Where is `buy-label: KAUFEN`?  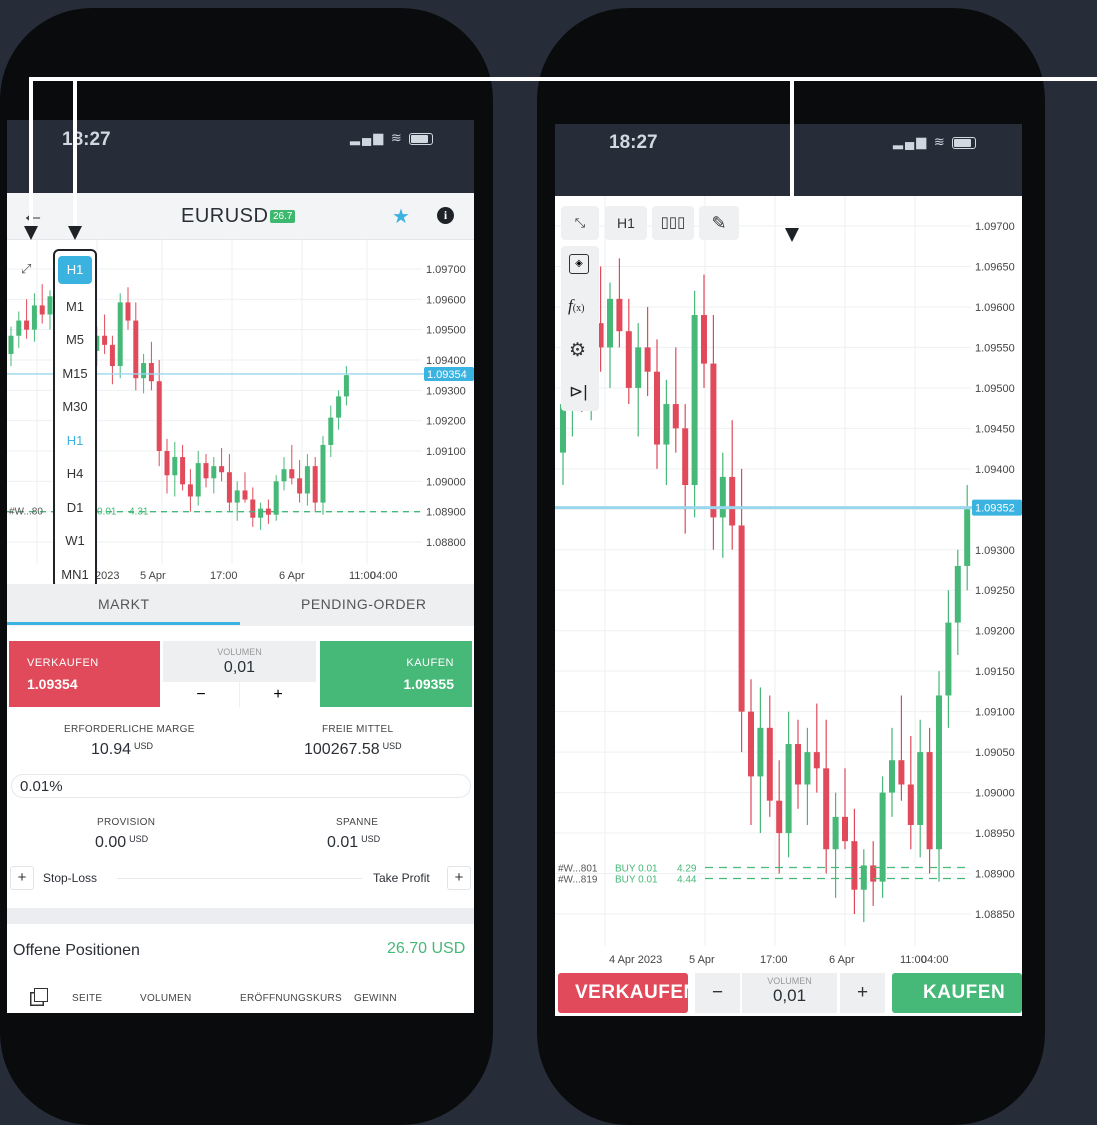 buy-label: KAUFEN is located at coordinates (964, 992).